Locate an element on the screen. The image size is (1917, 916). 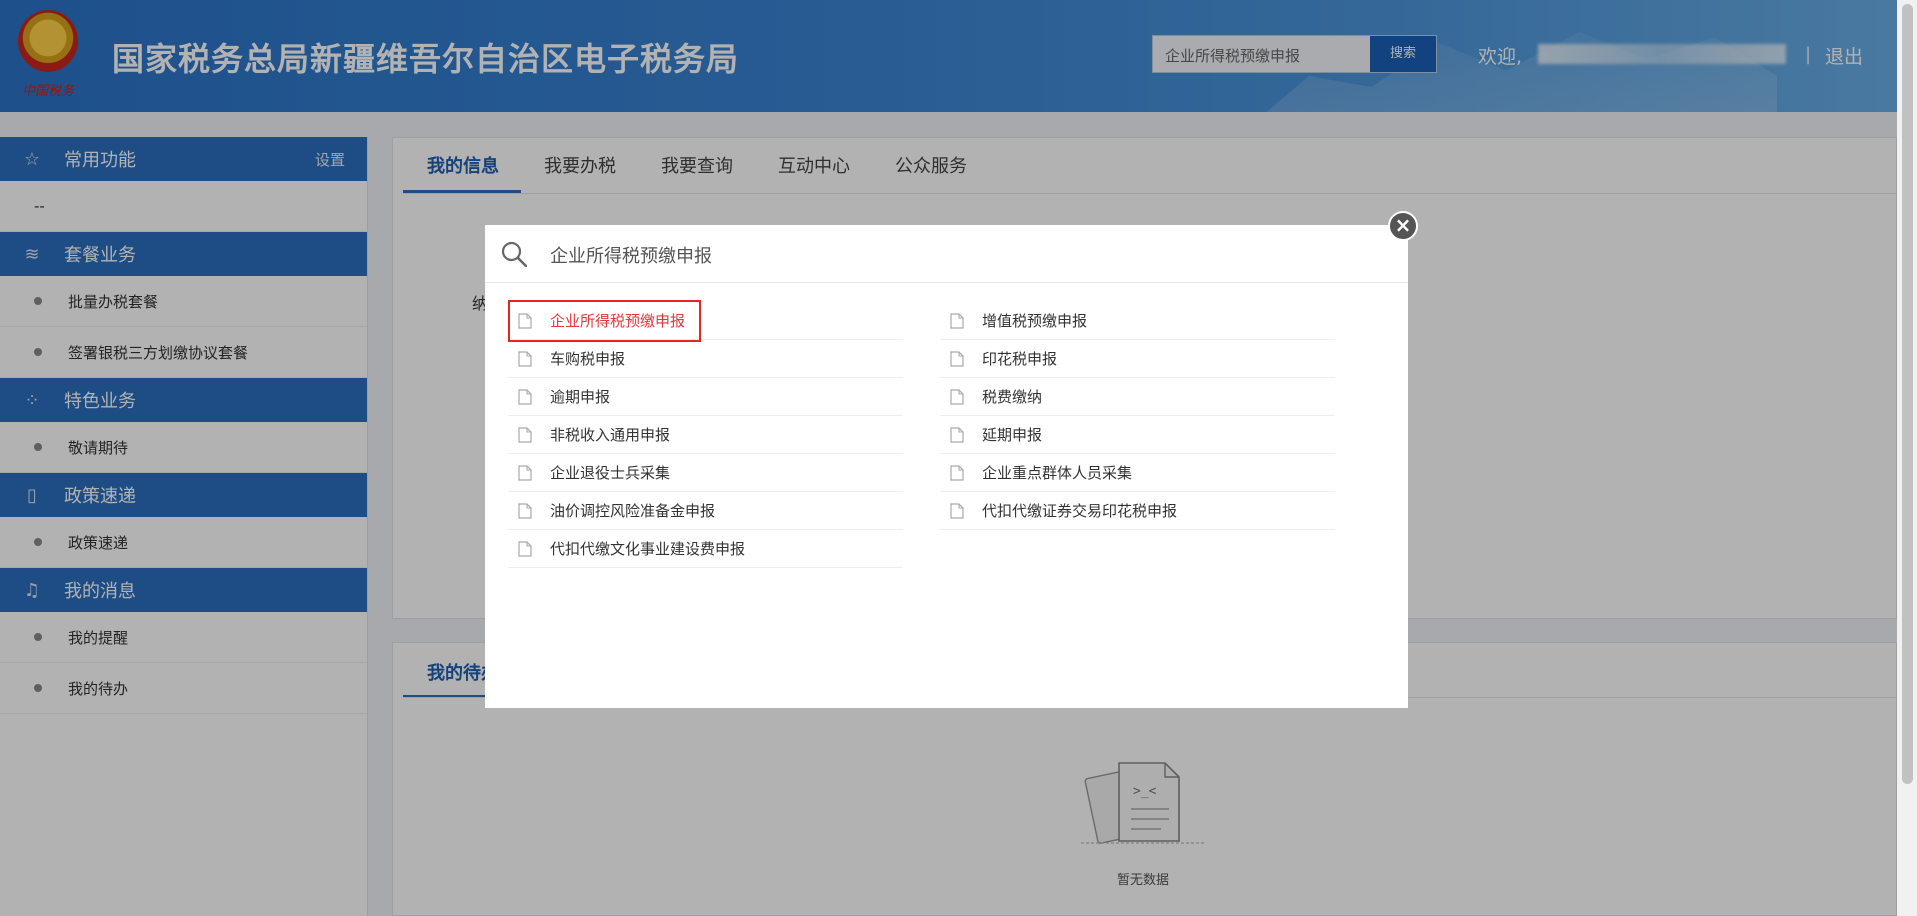
scrollbar-thumb is located at coordinates (1907, 394).